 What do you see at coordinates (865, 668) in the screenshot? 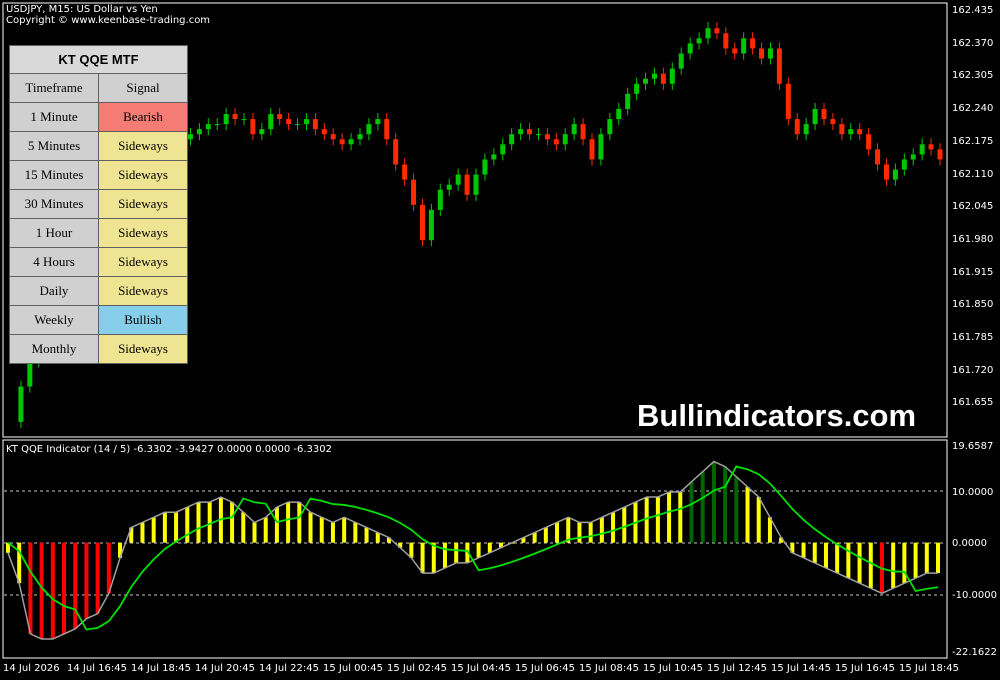
I see `time-tick: 15 Jul 16:45` at bounding box center [865, 668].